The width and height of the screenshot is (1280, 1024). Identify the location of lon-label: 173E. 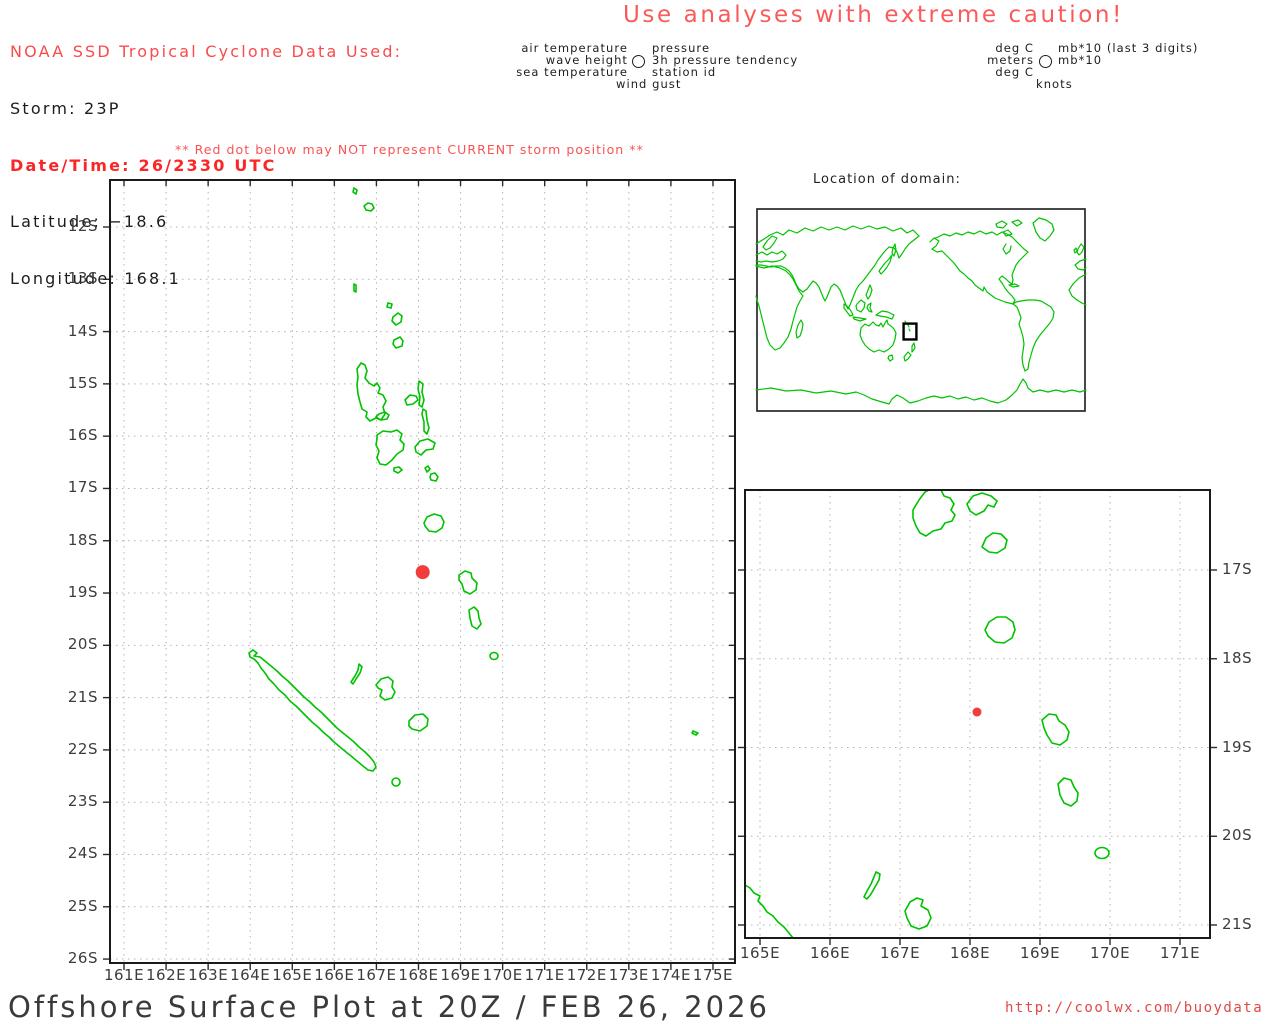
(628, 975).